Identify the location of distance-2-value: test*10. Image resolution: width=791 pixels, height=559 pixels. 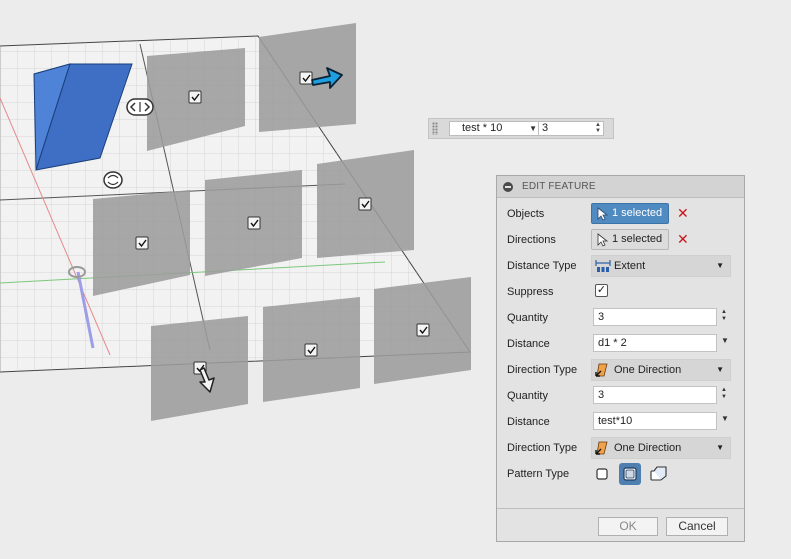
(615, 421).